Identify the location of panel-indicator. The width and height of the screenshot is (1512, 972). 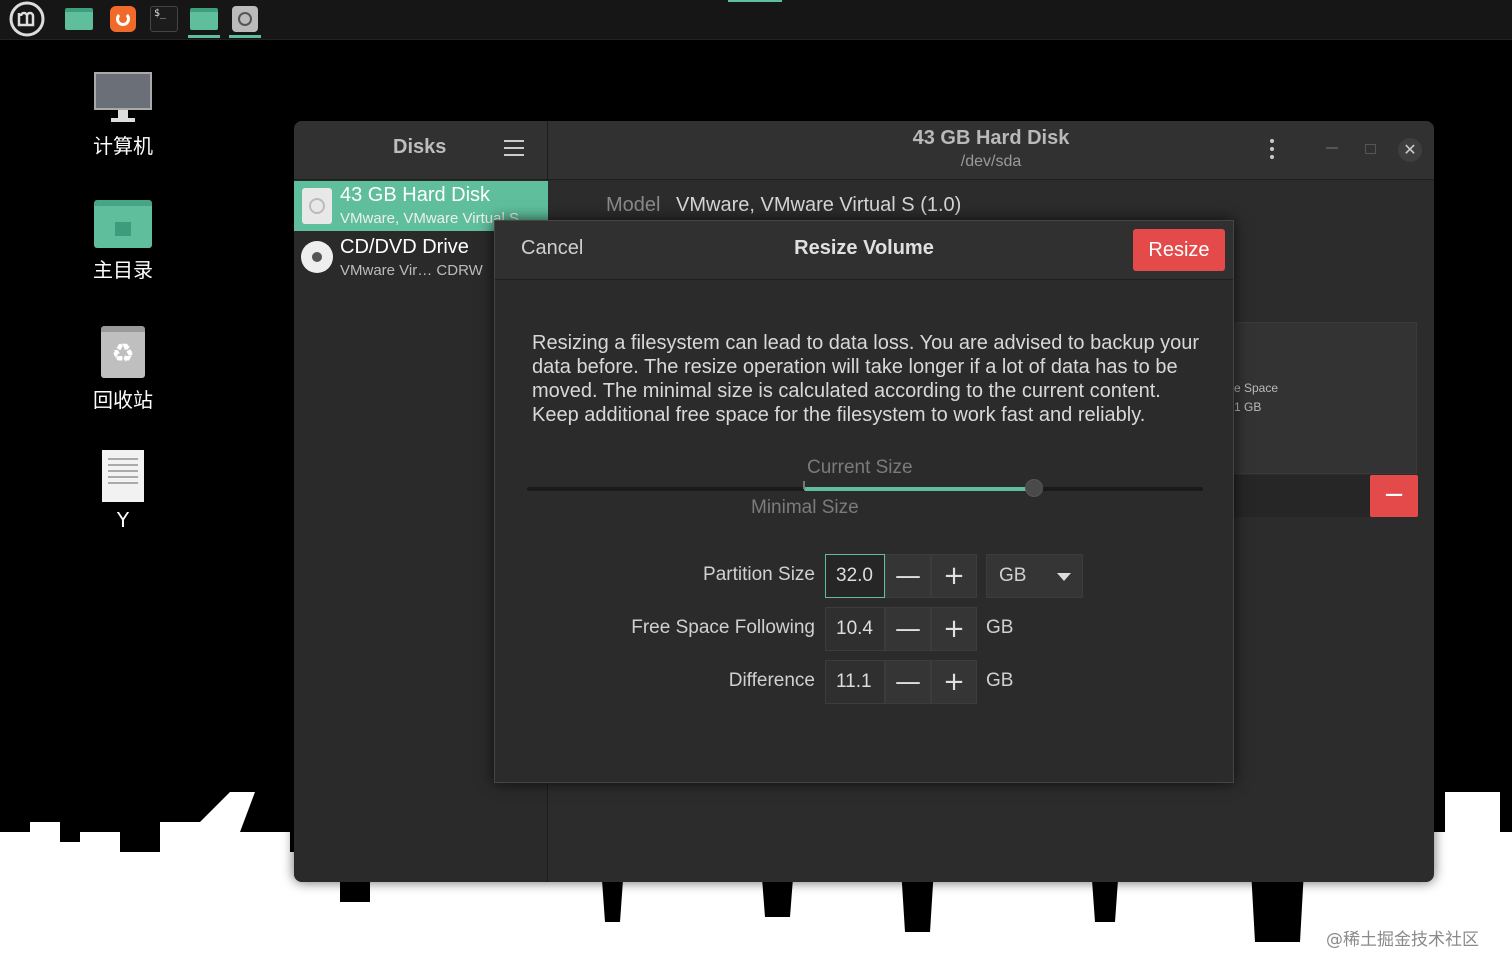
(755, 1).